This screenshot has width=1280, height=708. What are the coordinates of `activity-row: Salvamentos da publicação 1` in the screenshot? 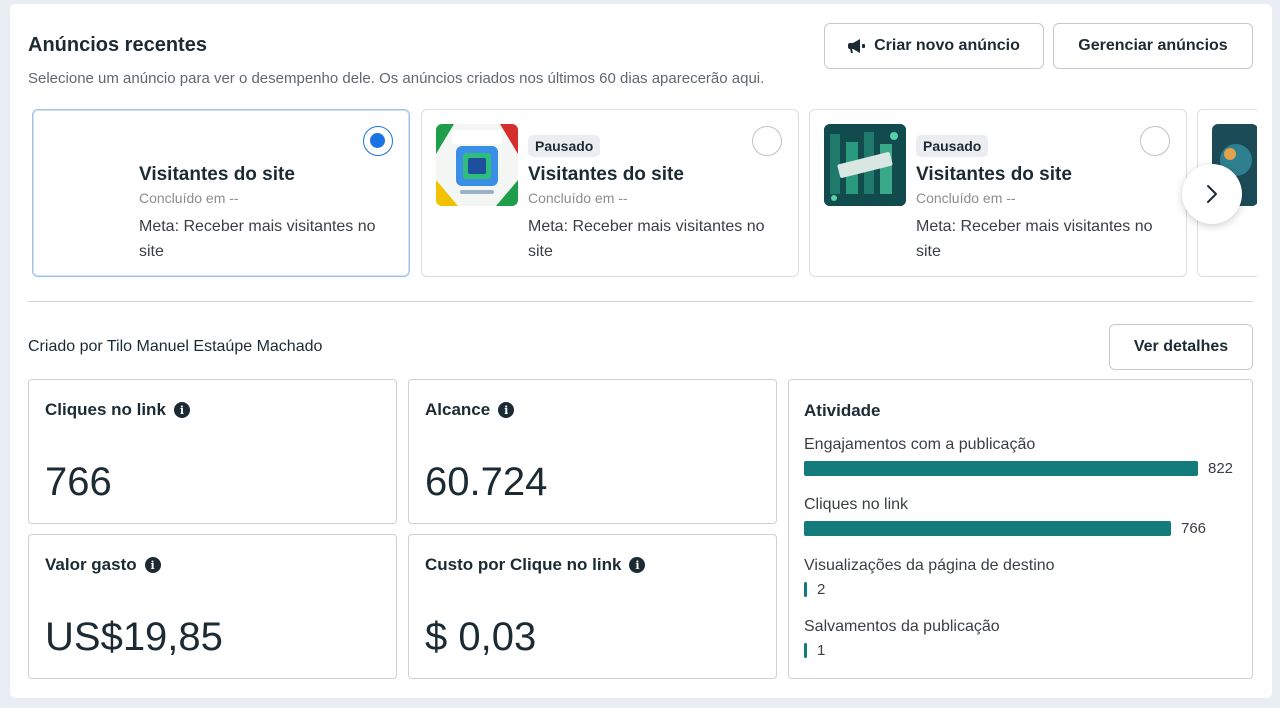 It's located at (1020, 638).